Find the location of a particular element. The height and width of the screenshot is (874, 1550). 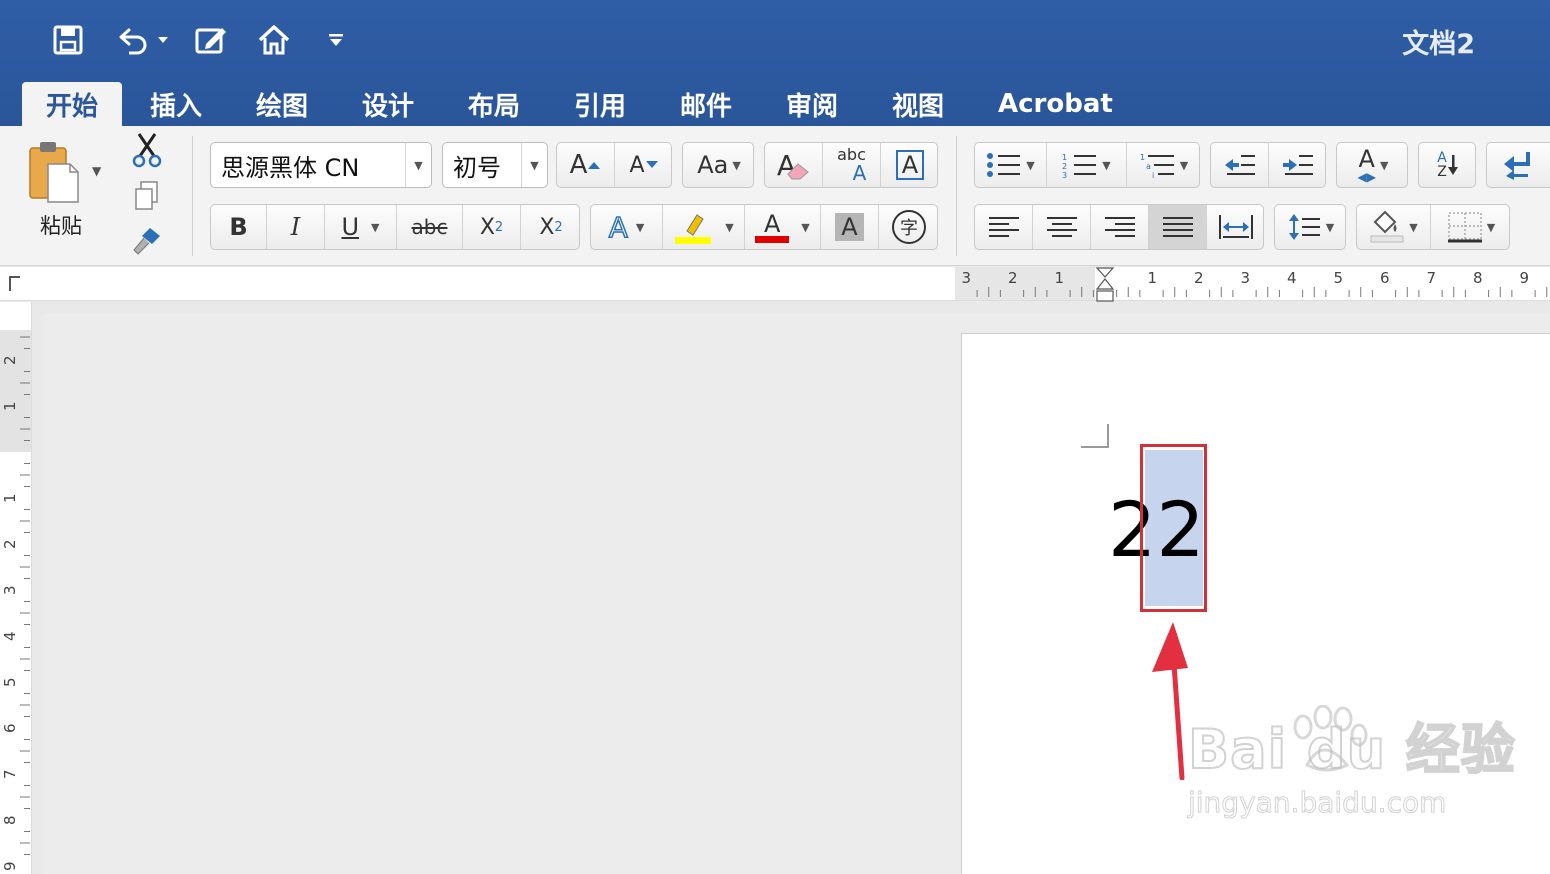

character-border-button: A is located at coordinates (910, 165).